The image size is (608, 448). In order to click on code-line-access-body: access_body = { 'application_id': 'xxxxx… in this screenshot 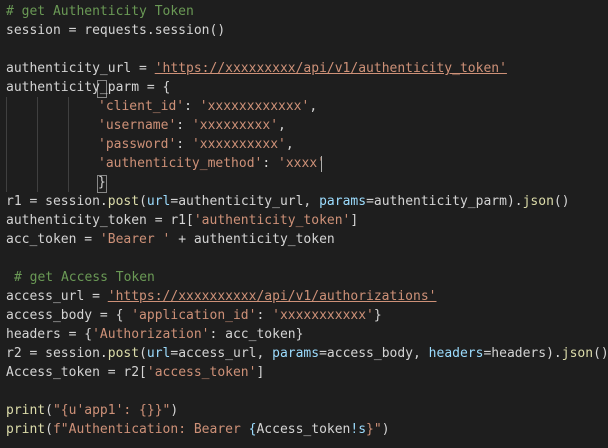, I will do `click(194, 315)`.